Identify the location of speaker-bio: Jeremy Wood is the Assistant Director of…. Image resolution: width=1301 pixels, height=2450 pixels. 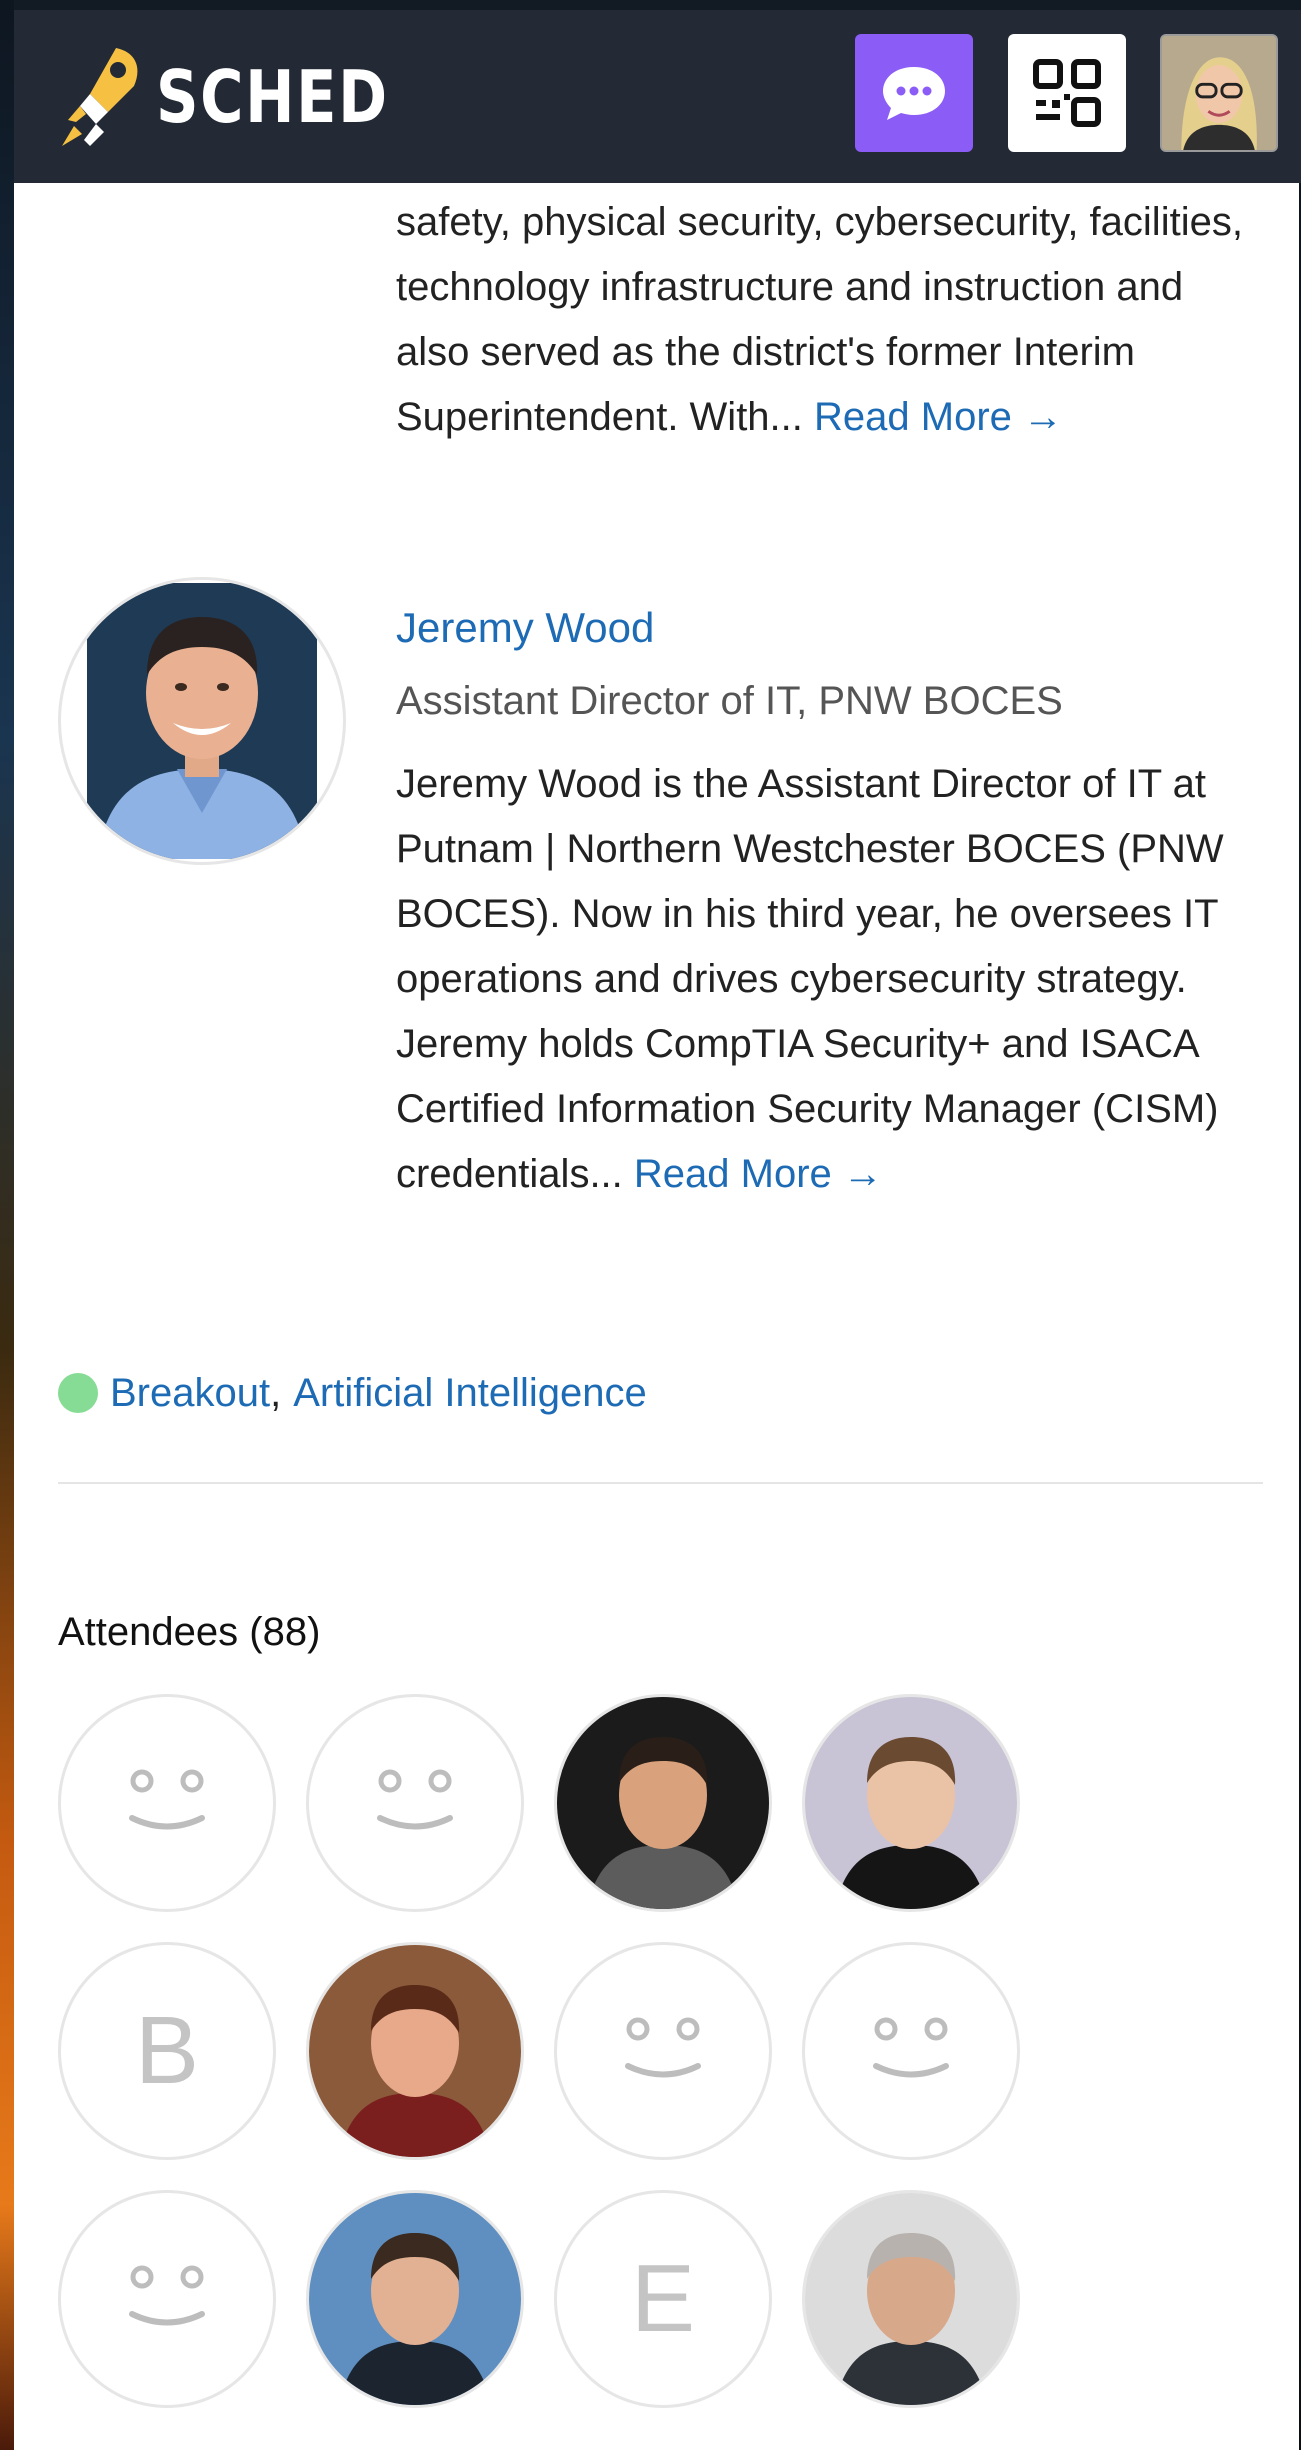
(836, 979).